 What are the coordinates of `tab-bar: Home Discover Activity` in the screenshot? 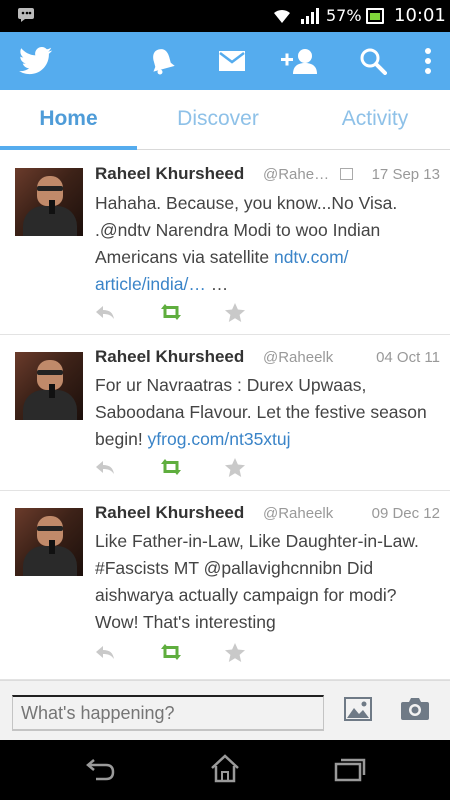 It's located at (225, 120).